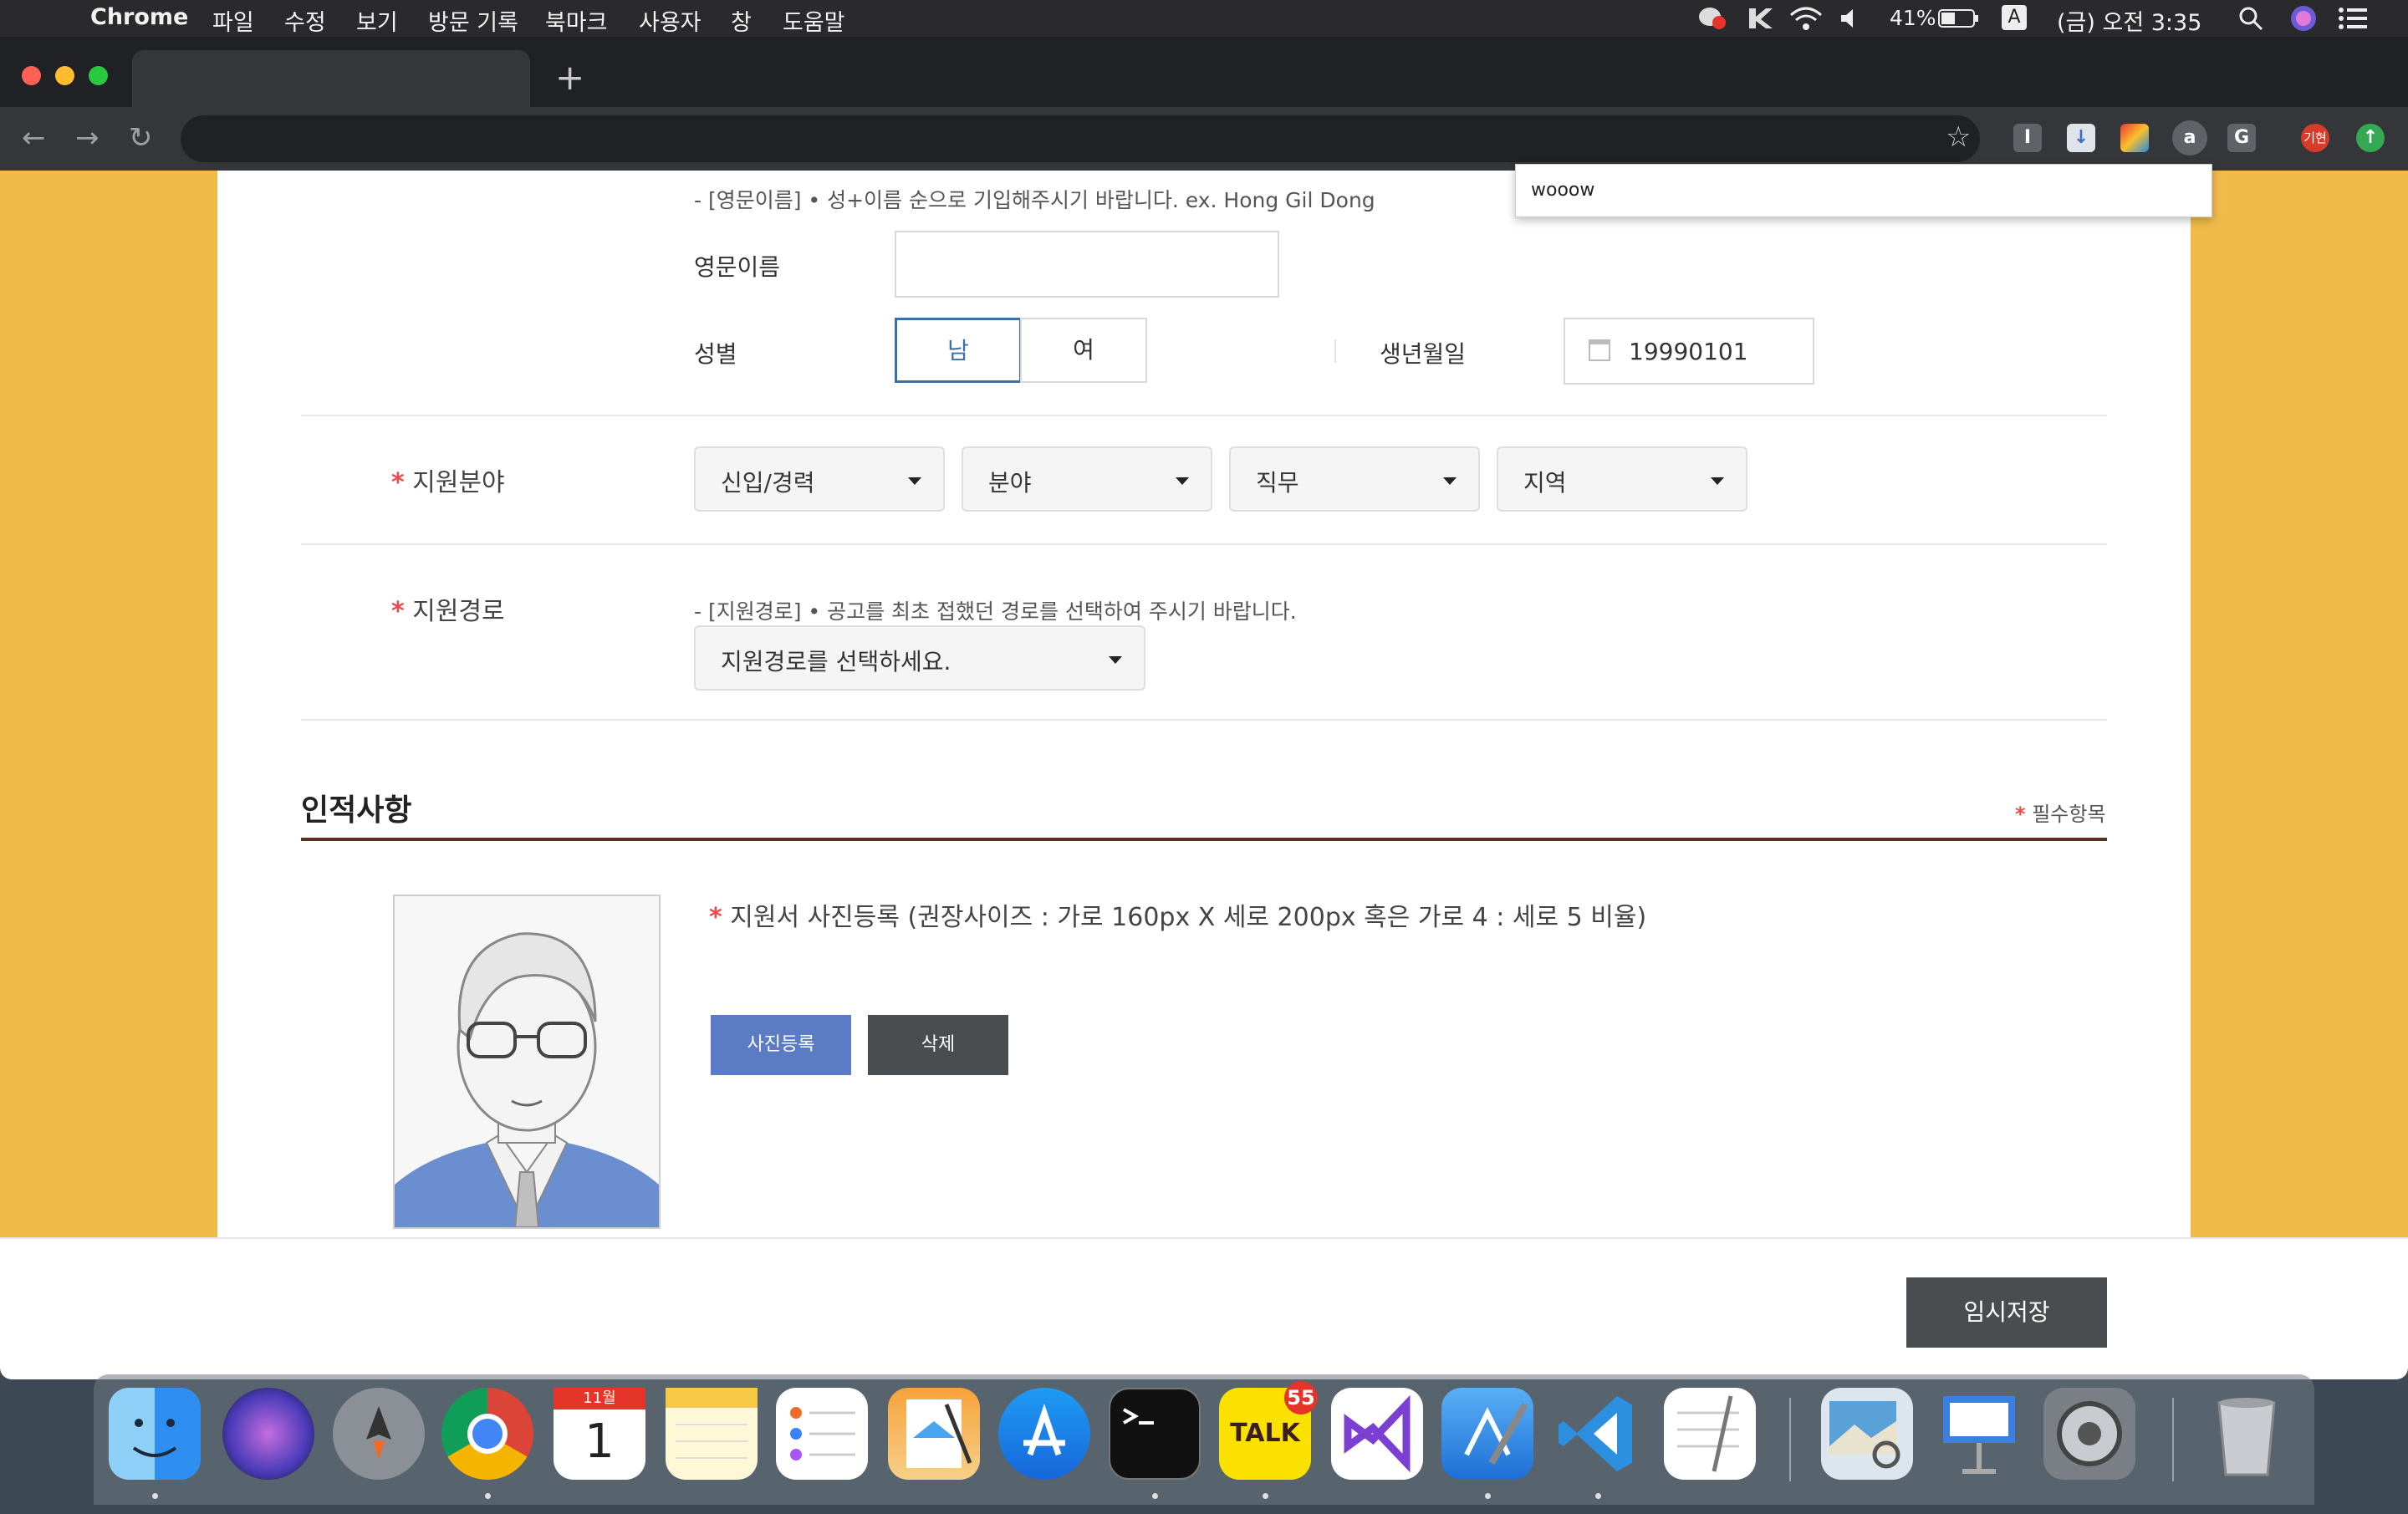 The width and height of the screenshot is (2408, 1514). I want to click on profile-photo-placeholder, so click(527, 1062).